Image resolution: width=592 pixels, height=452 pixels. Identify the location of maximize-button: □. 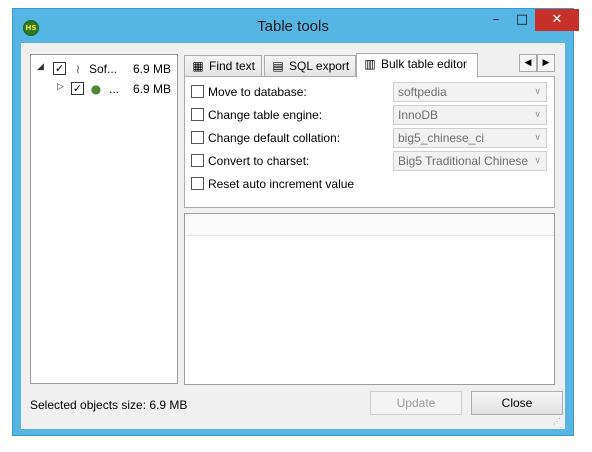
(522, 20).